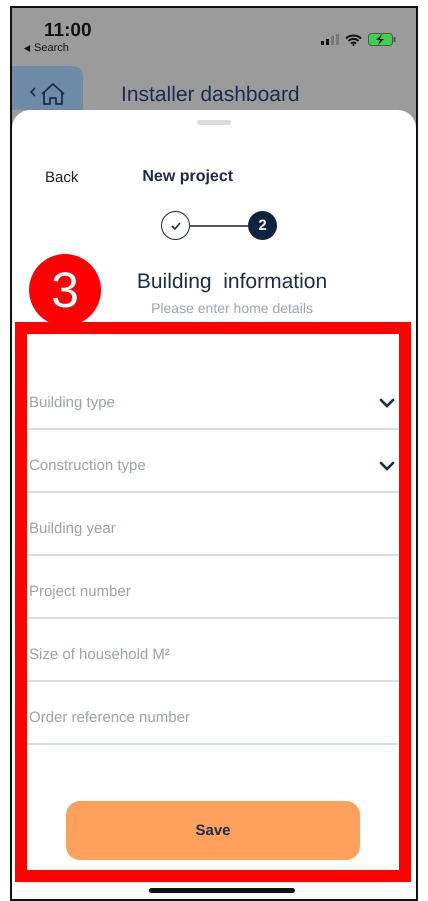 This screenshot has height=901, width=428. What do you see at coordinates (213, 830) in the screenshot?
I see `save-button: Save` at bounding box center [213, 830].